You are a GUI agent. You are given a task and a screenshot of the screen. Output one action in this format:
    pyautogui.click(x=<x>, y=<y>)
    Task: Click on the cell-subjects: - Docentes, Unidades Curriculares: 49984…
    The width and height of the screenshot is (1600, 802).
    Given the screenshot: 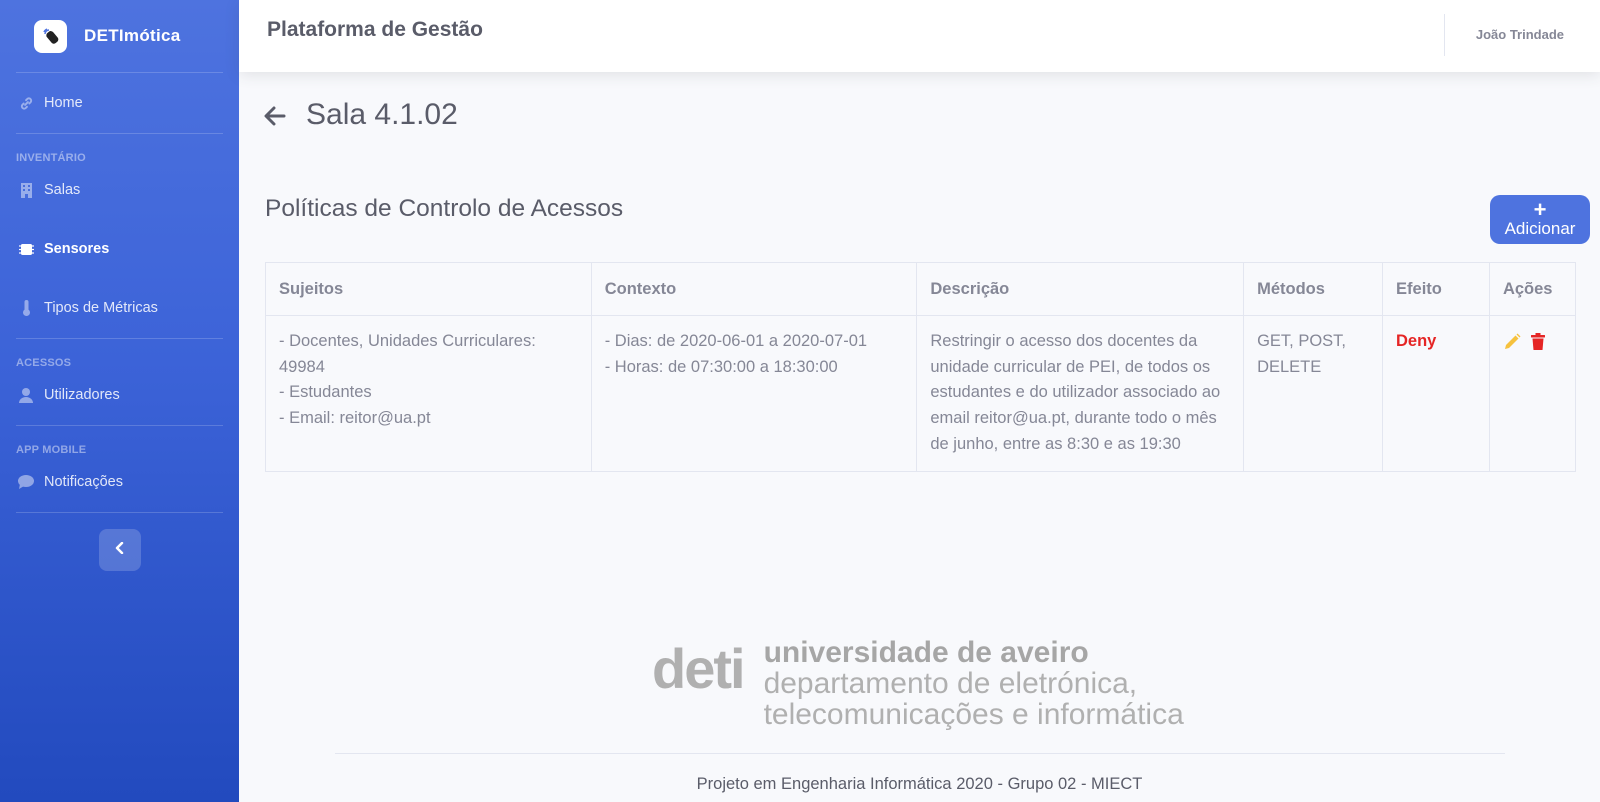 What is the action you would take?
    pyautogui.click(x=428, y=393)
    